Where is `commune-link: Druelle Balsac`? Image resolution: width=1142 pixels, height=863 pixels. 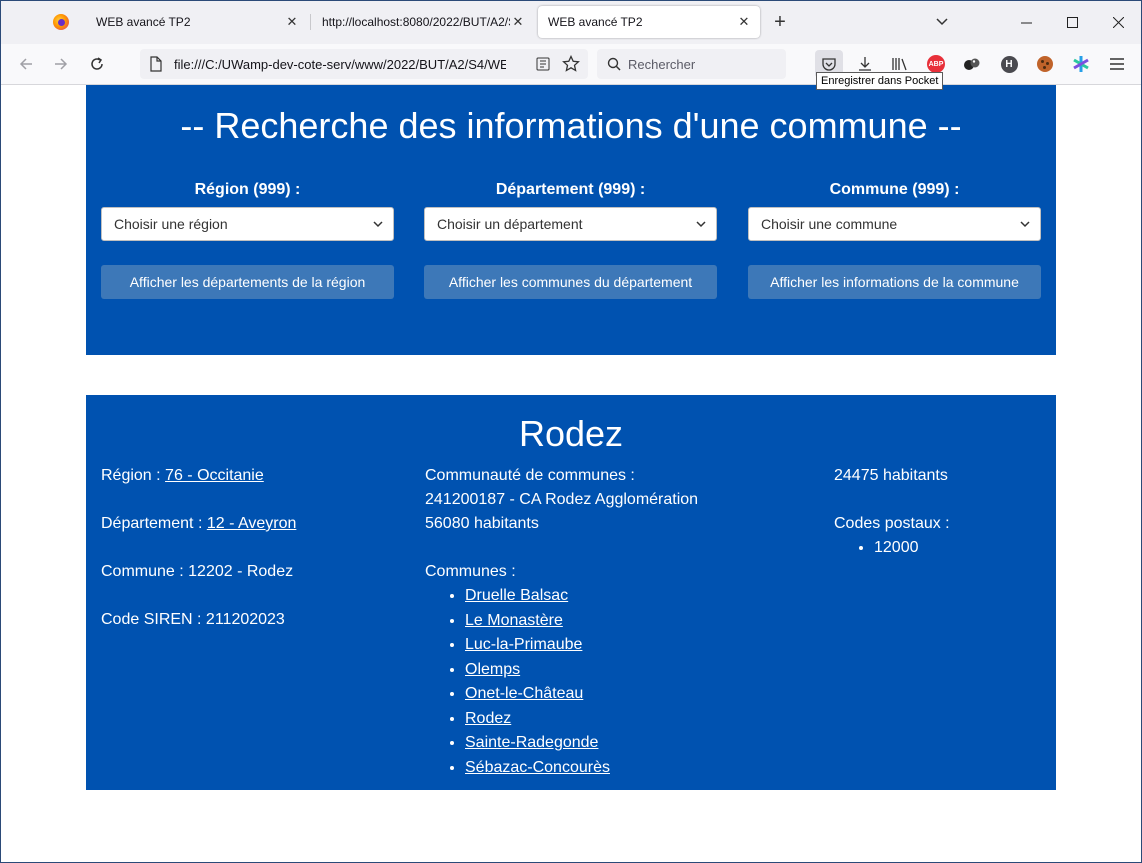
commune-link: Druelle Balsac is located at coordinates (516, 595).